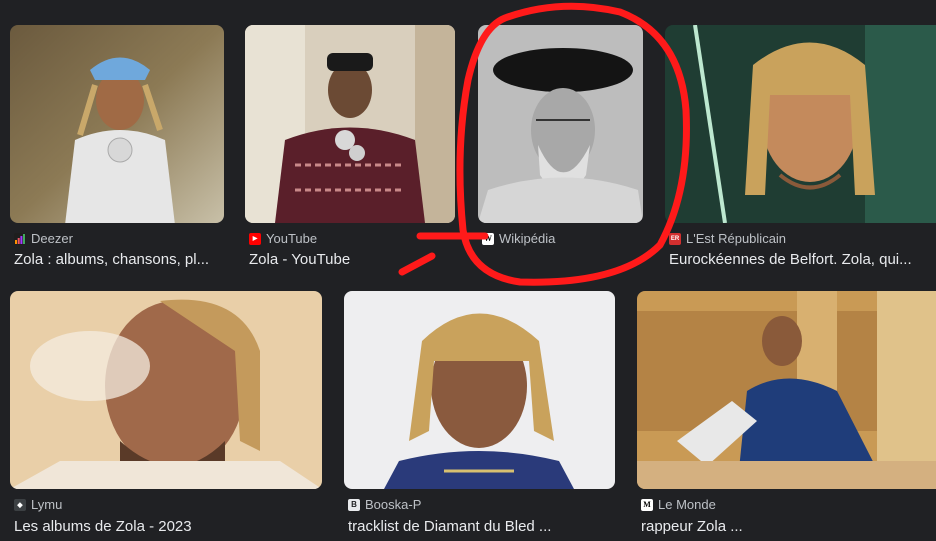 This screenshot has width=936, height=541. What do you see at coordinates (20, 504) in the screenshot?
I see `lymu-icon: ◆` at bounding box center [20, 504].